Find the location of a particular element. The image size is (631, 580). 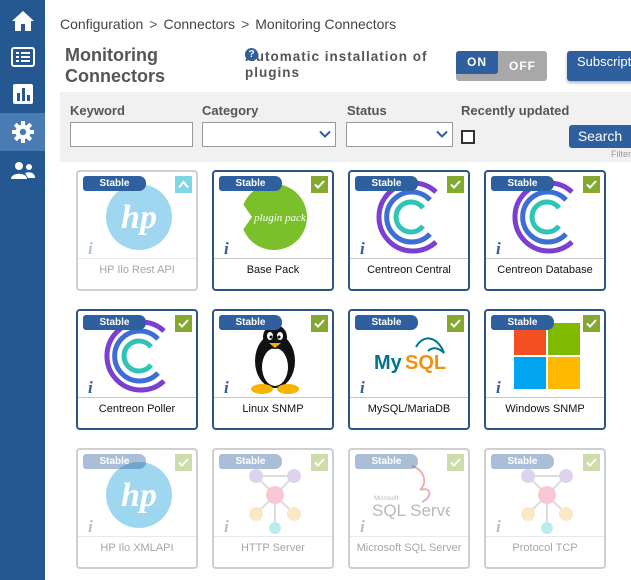

connector-card: i Centreon Database Stable is located at coordinates (545, 230).